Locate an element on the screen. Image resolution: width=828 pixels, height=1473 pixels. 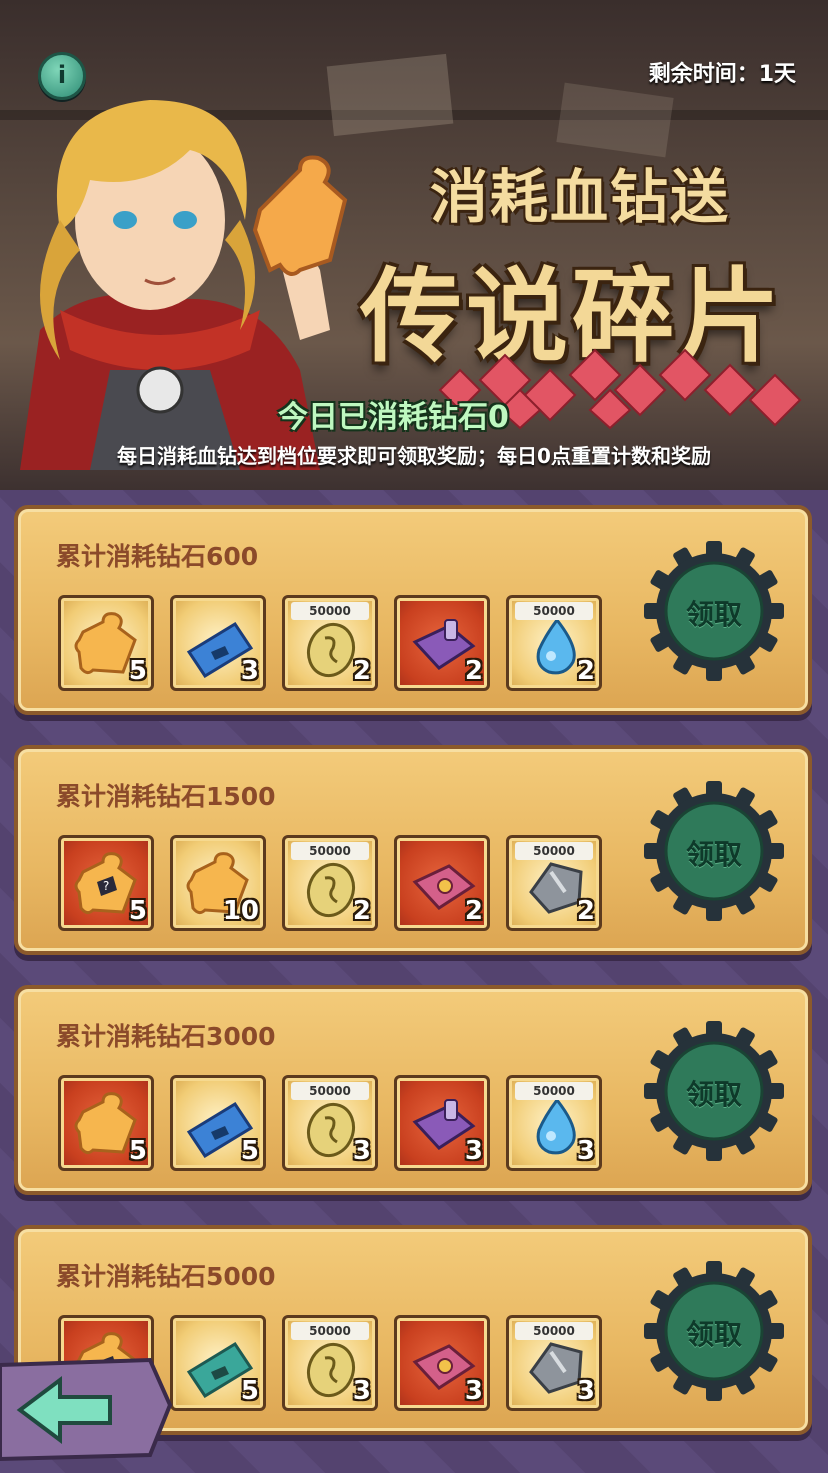
reward-tier-panel: 累计消耗钻石1500? 5 10 50000 2 2 50000 2 领取 is located at coordinates (413, 850).